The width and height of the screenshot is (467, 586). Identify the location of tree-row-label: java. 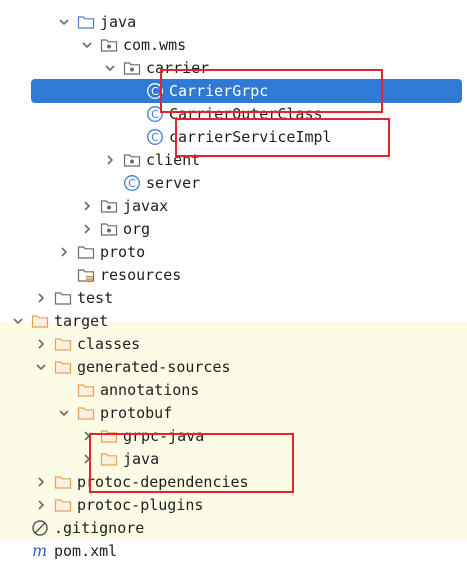
(118, 22).